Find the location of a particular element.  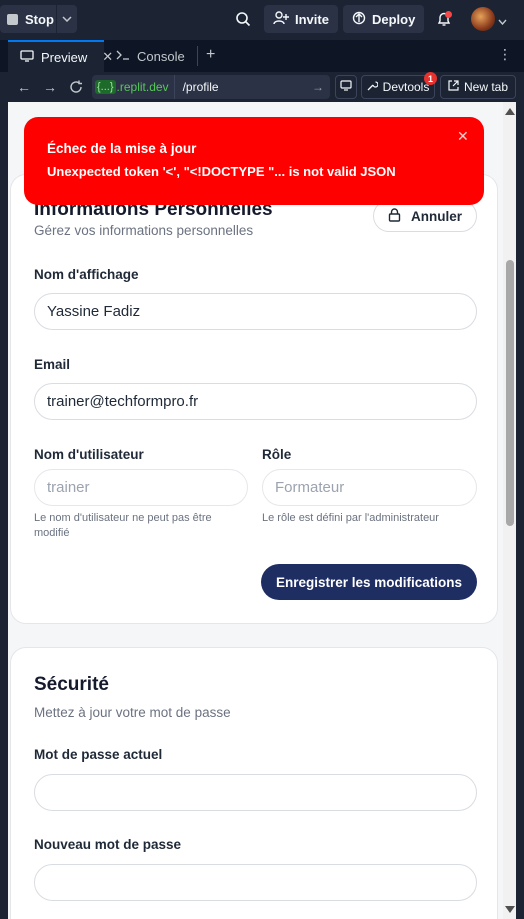

device-preview-button is located at coordinates (346, 87).